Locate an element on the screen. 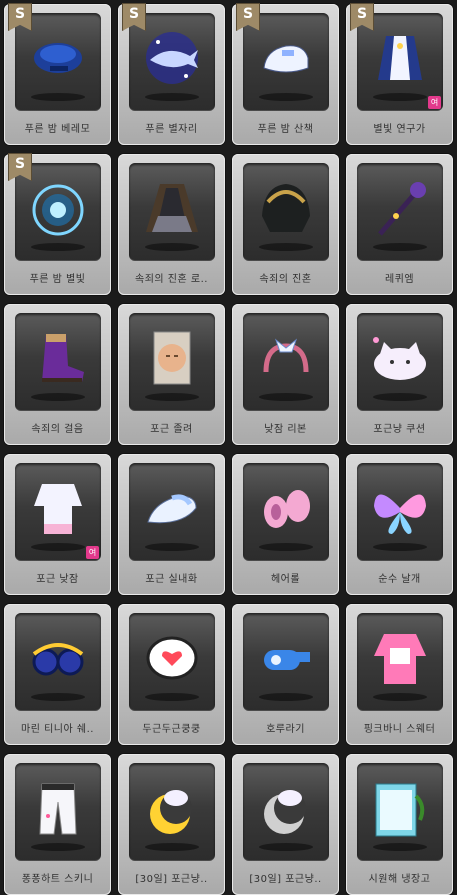 The width and height of the screenshot is (457, 895). item-card: S 여 별빛 연구가 is located at coordinates (399, 74).